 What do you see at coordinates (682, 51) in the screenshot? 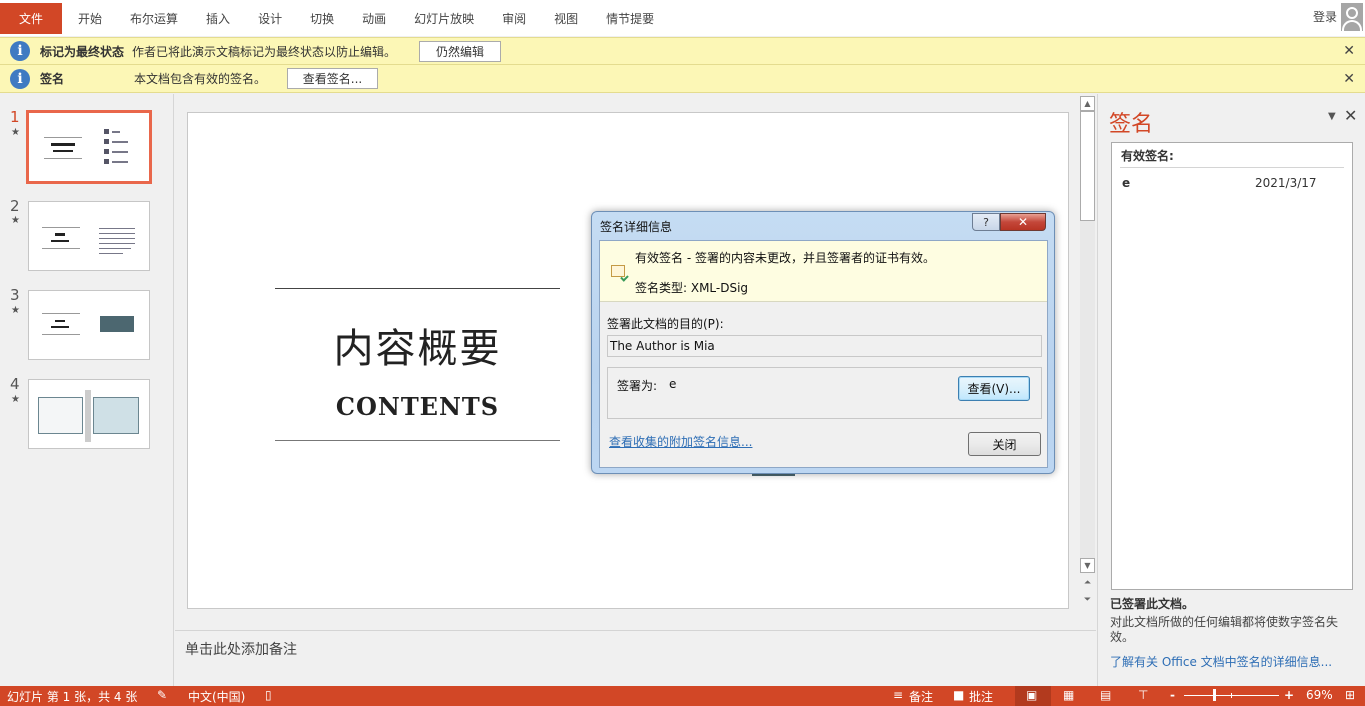
I see `message-bar-final: i 标记为最终状态 作者已将此演示文稿标记为最终状态以防止编辑。 仍然编辑 ✕` at bounding box center [682, 51].